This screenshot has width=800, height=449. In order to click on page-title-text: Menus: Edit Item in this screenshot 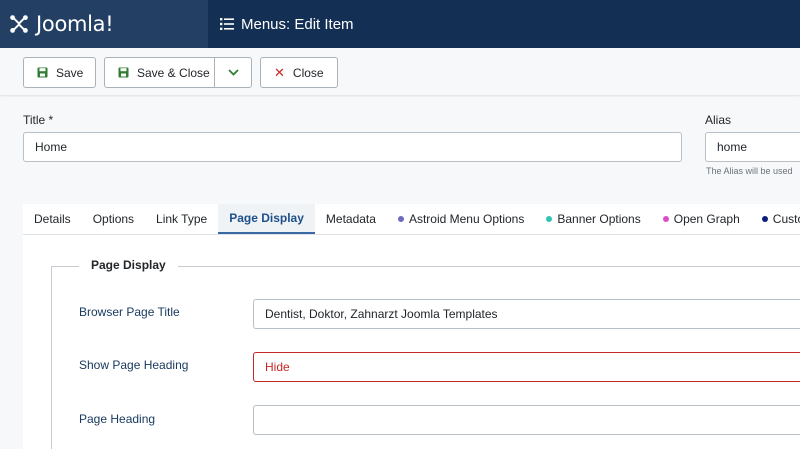, I will do `click(297, 24)`.